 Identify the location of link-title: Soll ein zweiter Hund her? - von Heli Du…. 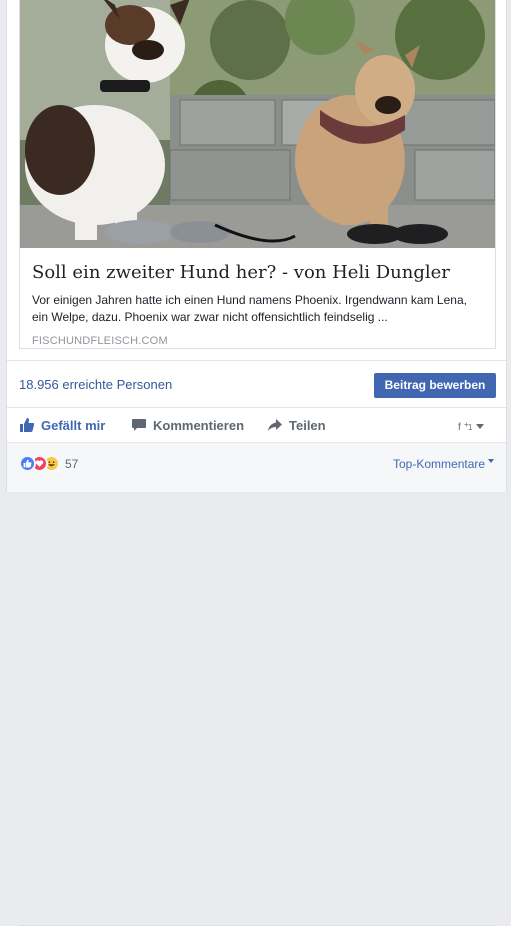
(257, 273).